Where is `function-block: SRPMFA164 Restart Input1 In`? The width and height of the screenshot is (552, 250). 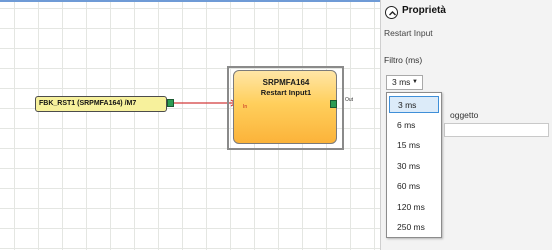 function-block: SRPMFA164 Restart Input1 In is located at coordinates (285, 107).